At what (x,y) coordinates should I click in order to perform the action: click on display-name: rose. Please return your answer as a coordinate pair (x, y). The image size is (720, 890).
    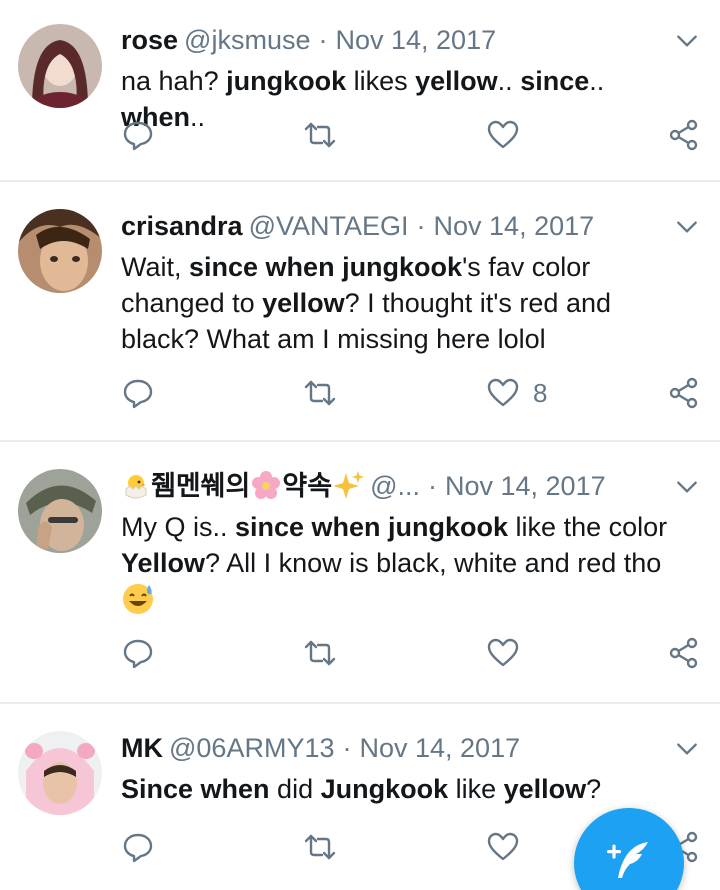
    Looking at the image, I should click on (149, 40).